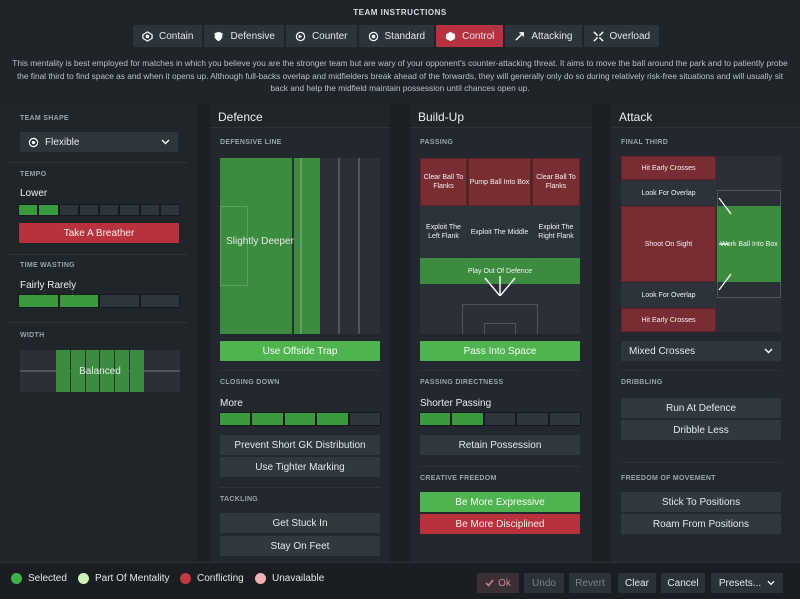  I want to click on clear-ball-left-zone: Clear Ball To Flanks, so click(443, 182).